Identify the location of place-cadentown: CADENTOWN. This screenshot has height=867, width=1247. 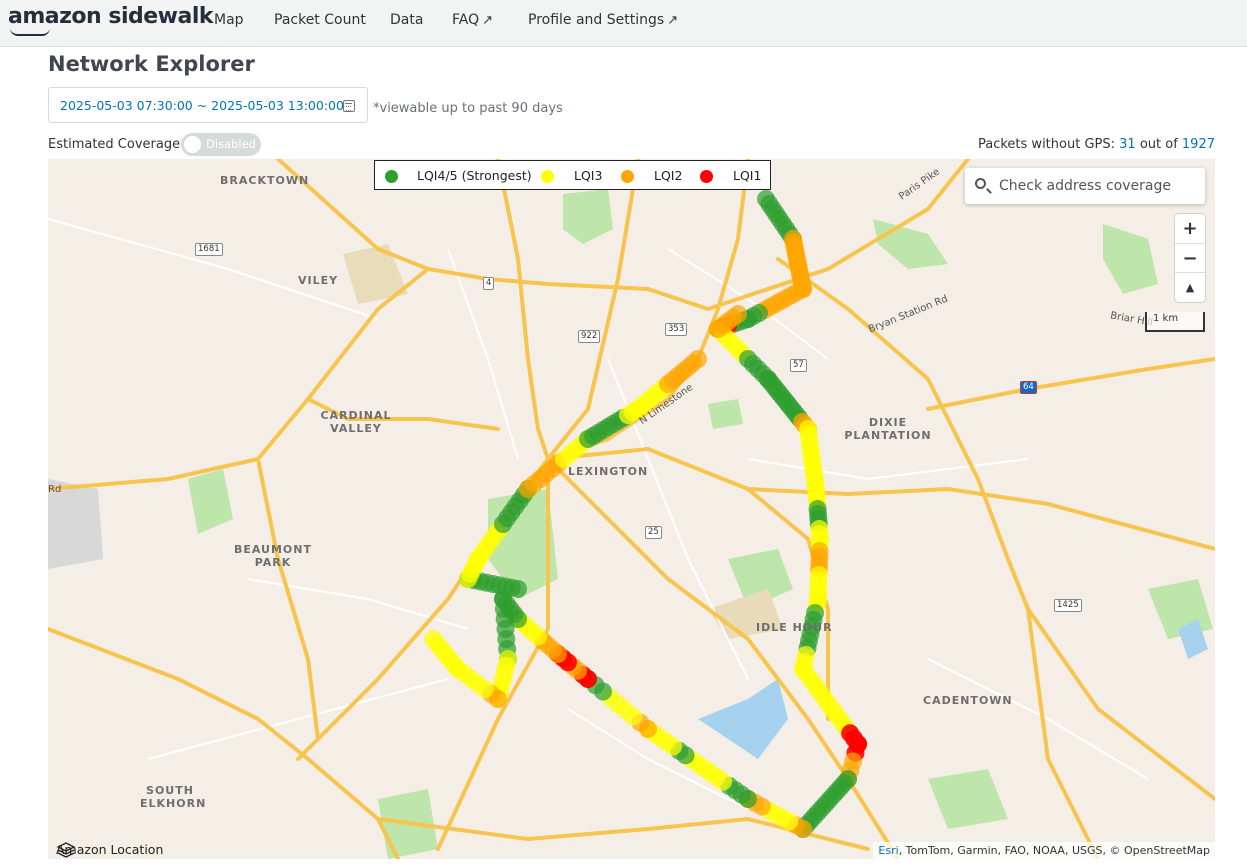
(968, 700).